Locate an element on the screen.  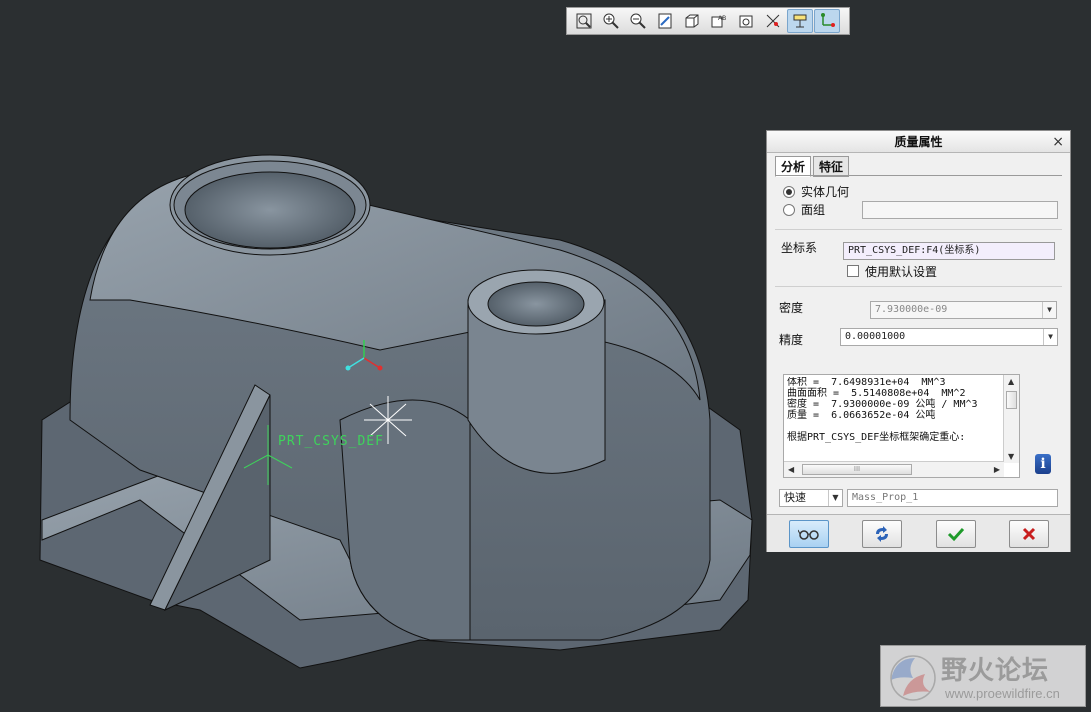
ok-button is located at coordinates (956, 534).